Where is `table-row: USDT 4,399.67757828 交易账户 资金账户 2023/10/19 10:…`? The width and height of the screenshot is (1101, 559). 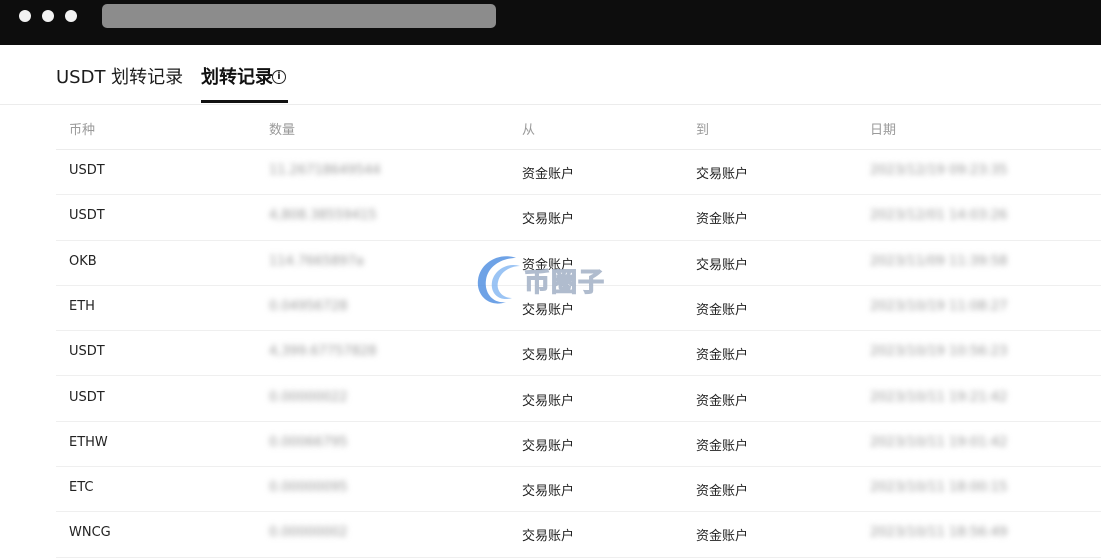 table-row: USDT 4,399.67757828 交易账户 资金账户 2023/10/19 10:… is located at coordinates (578, 354).